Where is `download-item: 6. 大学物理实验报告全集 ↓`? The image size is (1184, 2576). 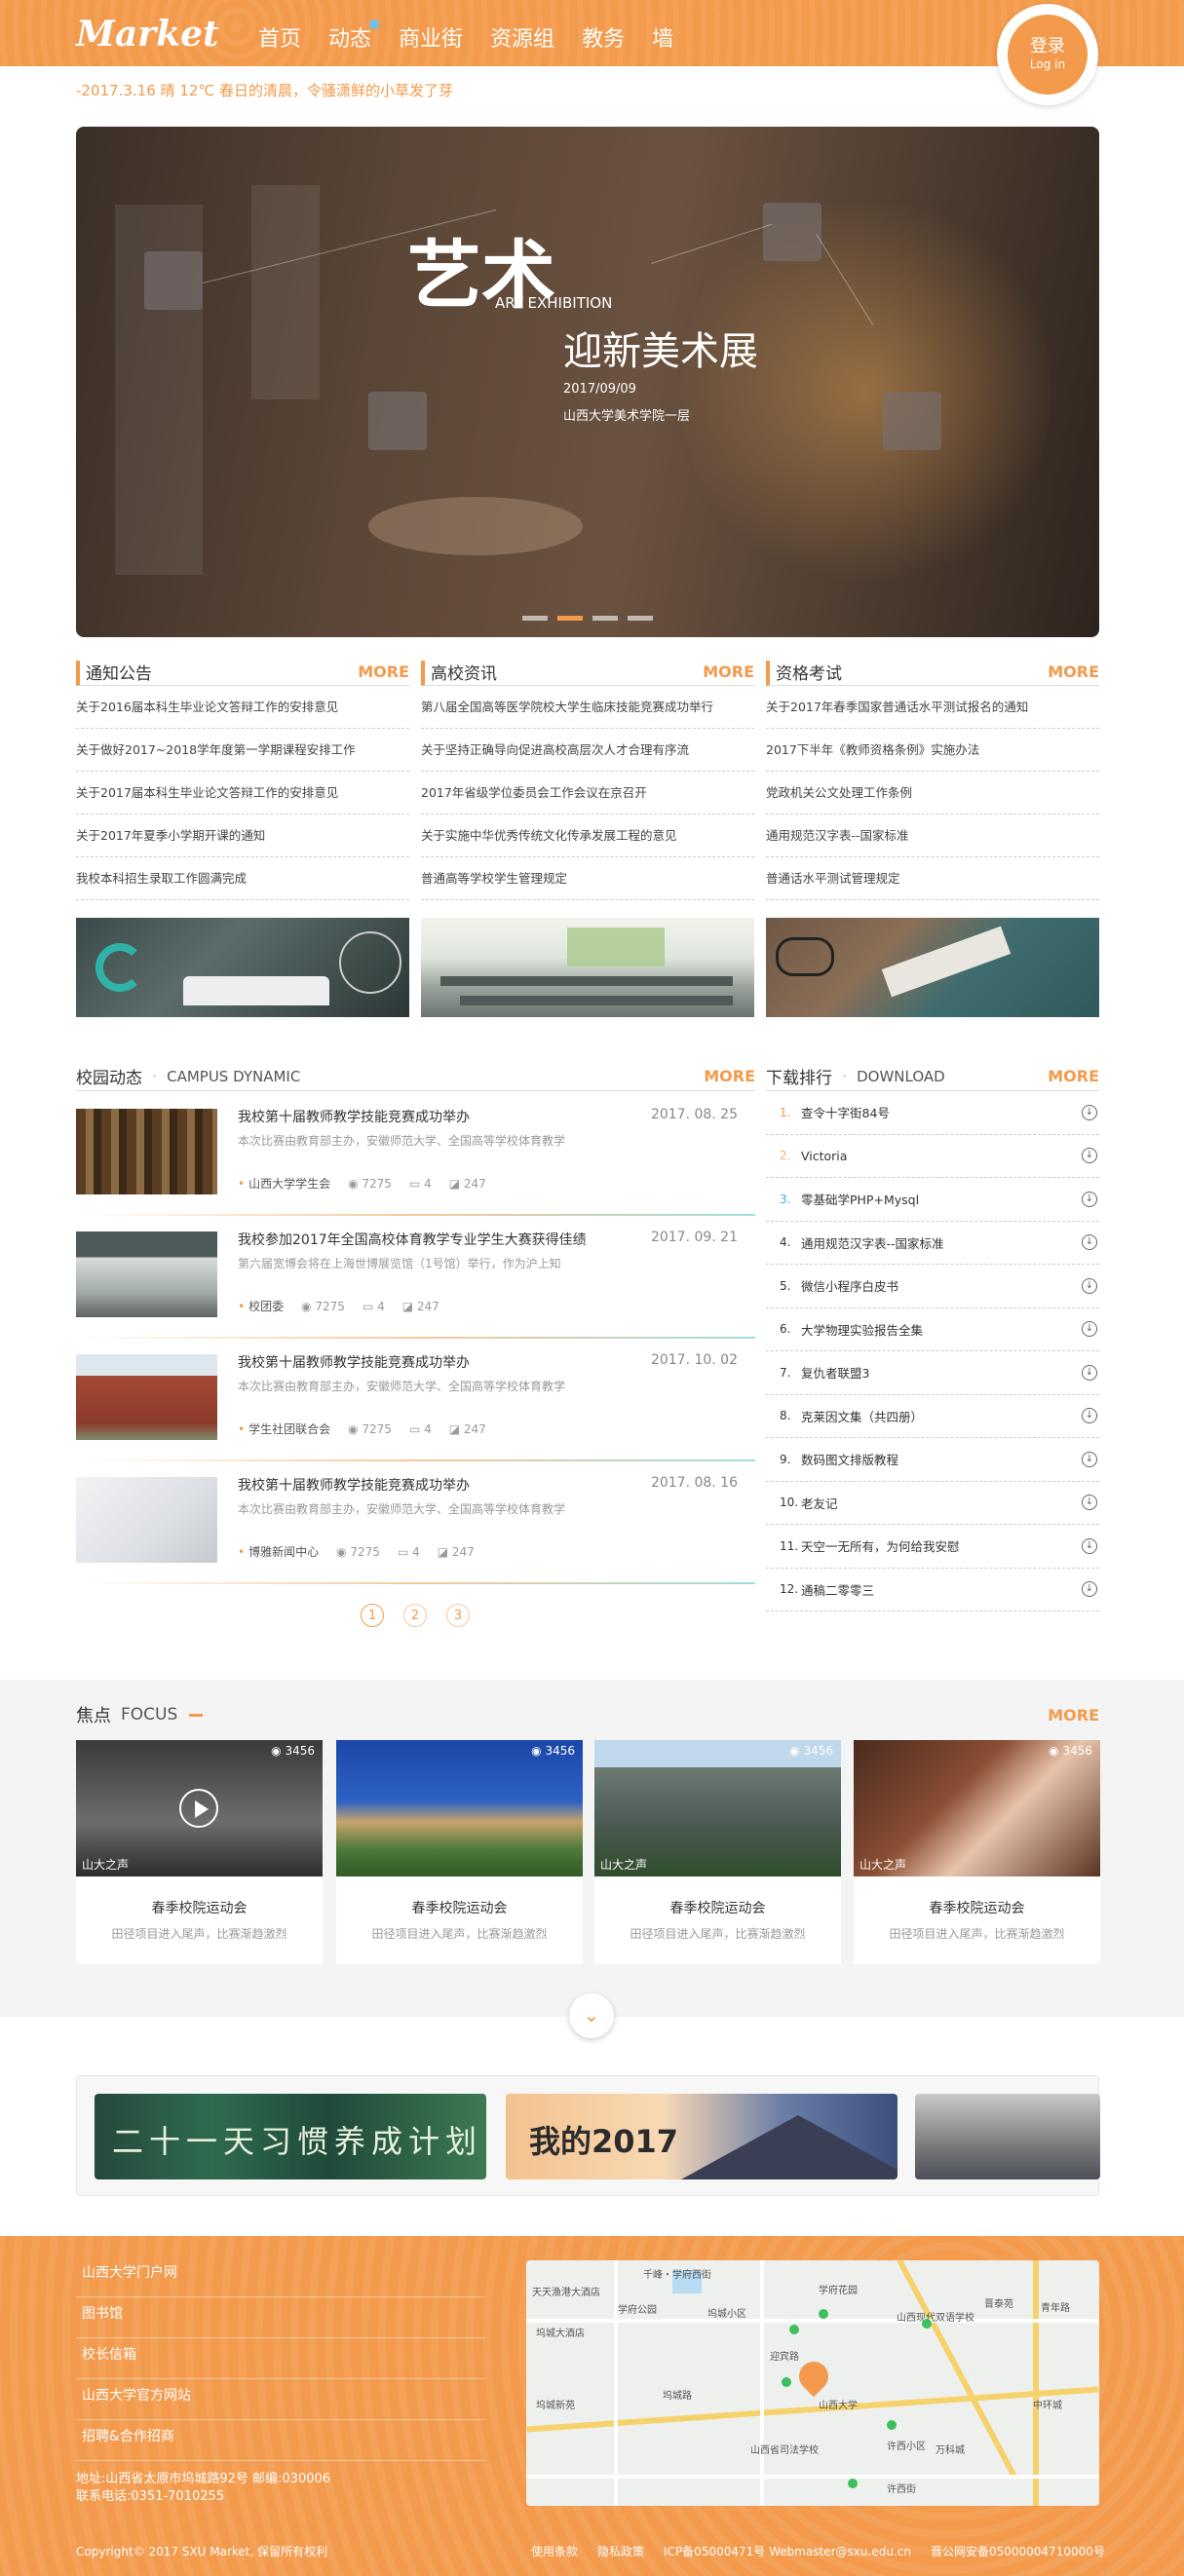
download-item: 6. 大学物理实验报告全集 ↓ is located at coordinates (932, 1329).